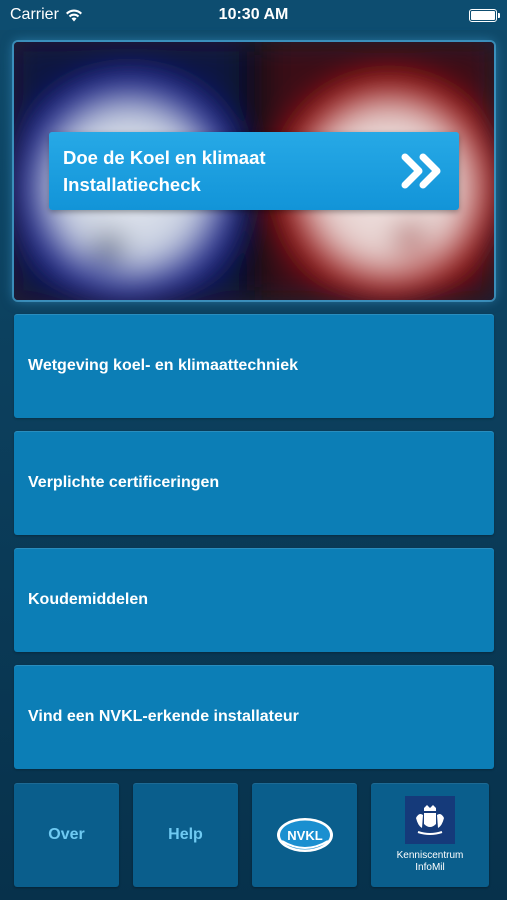  I want to click on menu-item-certificeringen: Verplichte certificeringen, so click(254, 483).